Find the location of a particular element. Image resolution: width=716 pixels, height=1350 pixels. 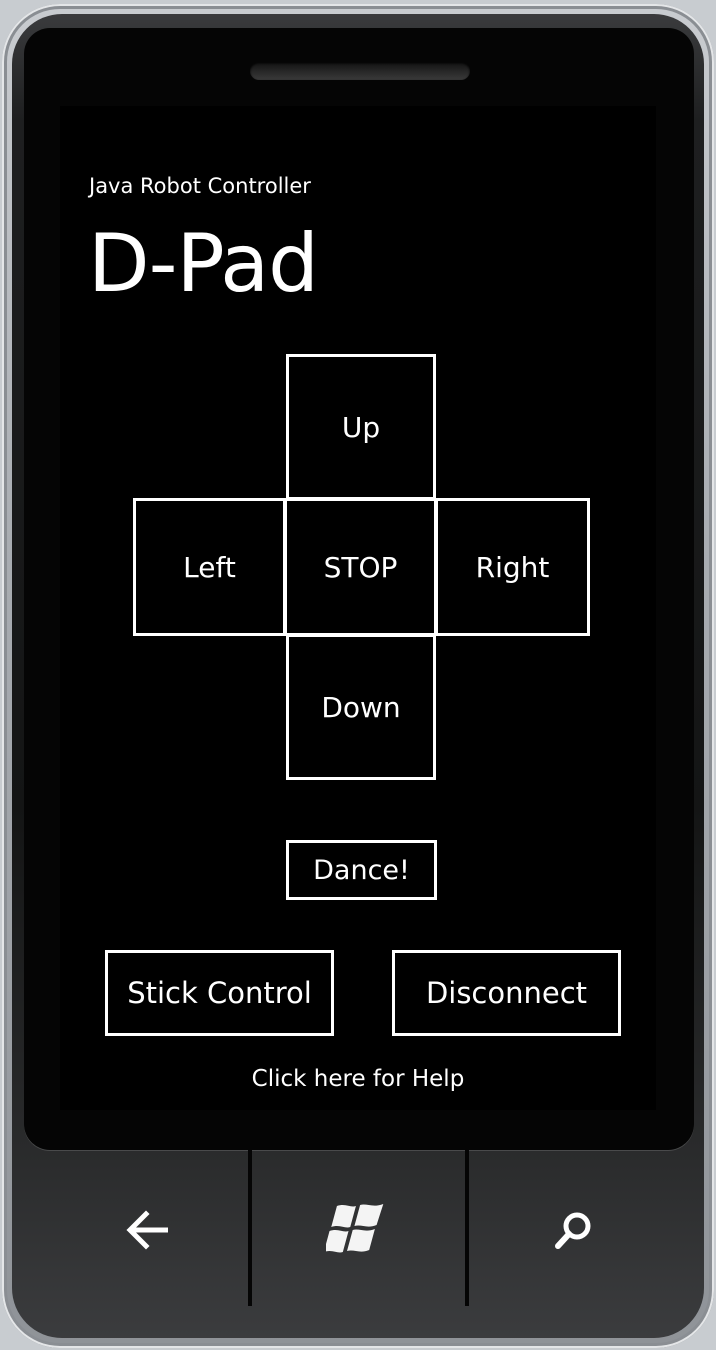

dpad-right-button: Right is located at coordinates (512, 567).